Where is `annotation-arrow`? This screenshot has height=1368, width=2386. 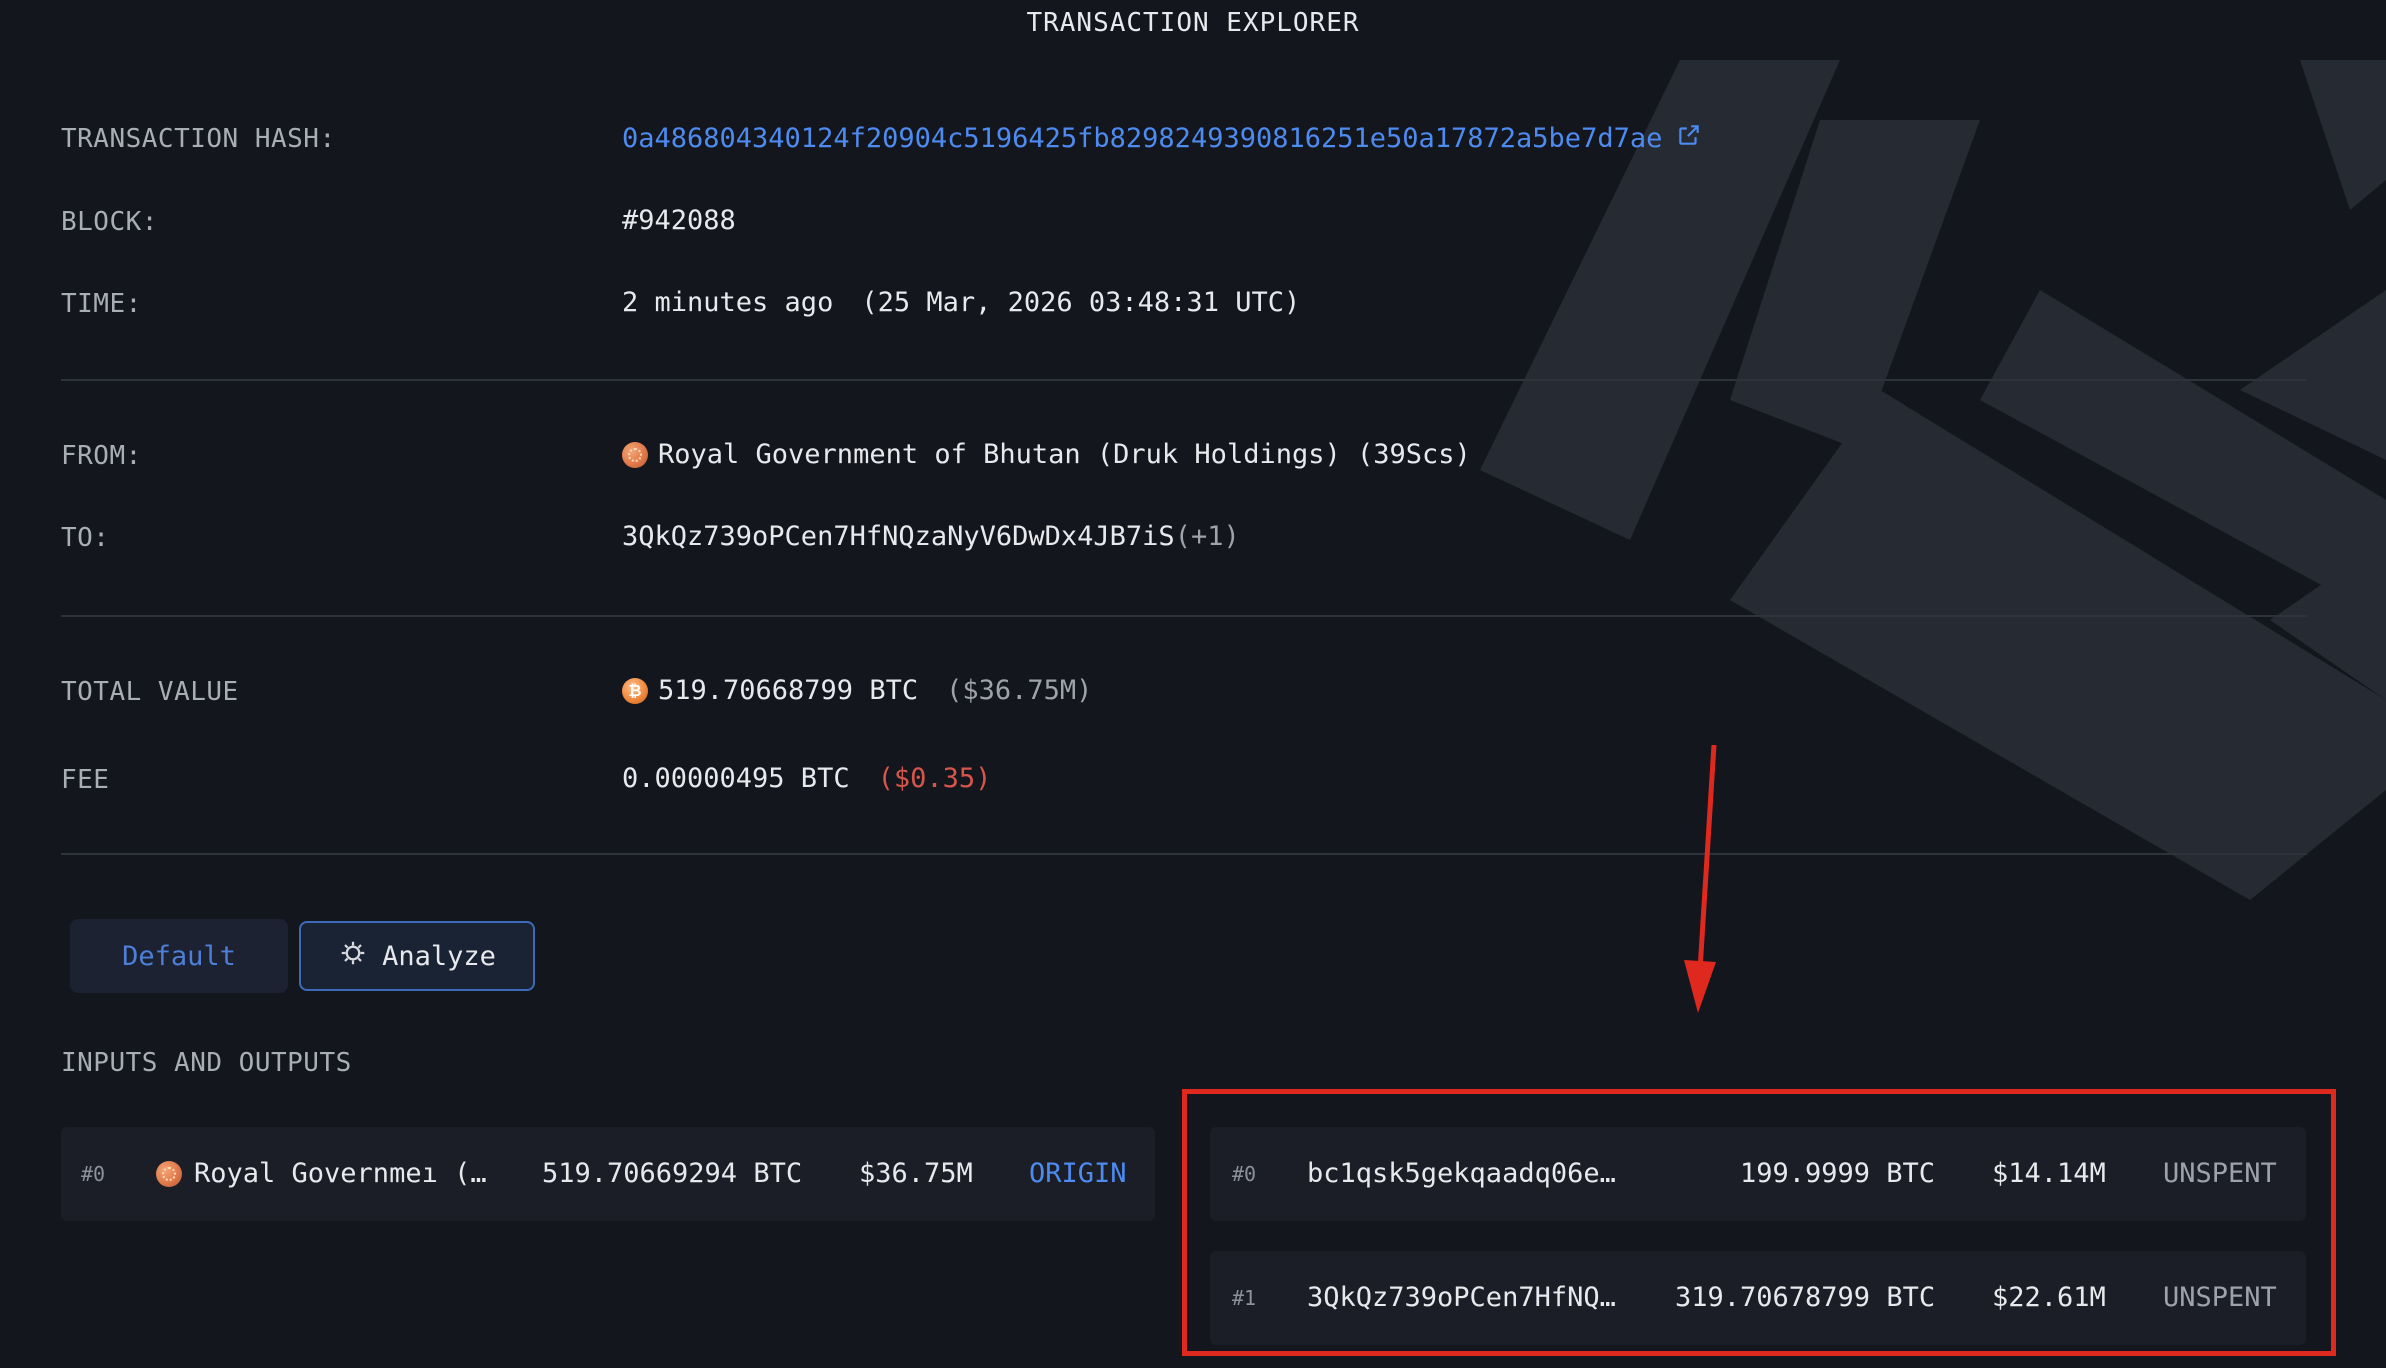
annotation-arrow is located at coordinates (1700, 879).